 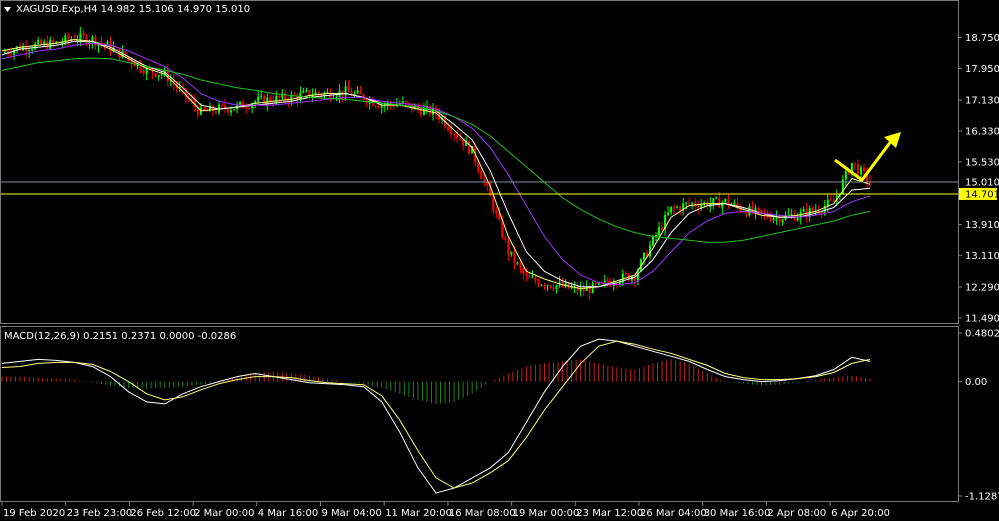 I want to click on time-tick-label: 9 Mar 04:00, so click(x=352, y=513).